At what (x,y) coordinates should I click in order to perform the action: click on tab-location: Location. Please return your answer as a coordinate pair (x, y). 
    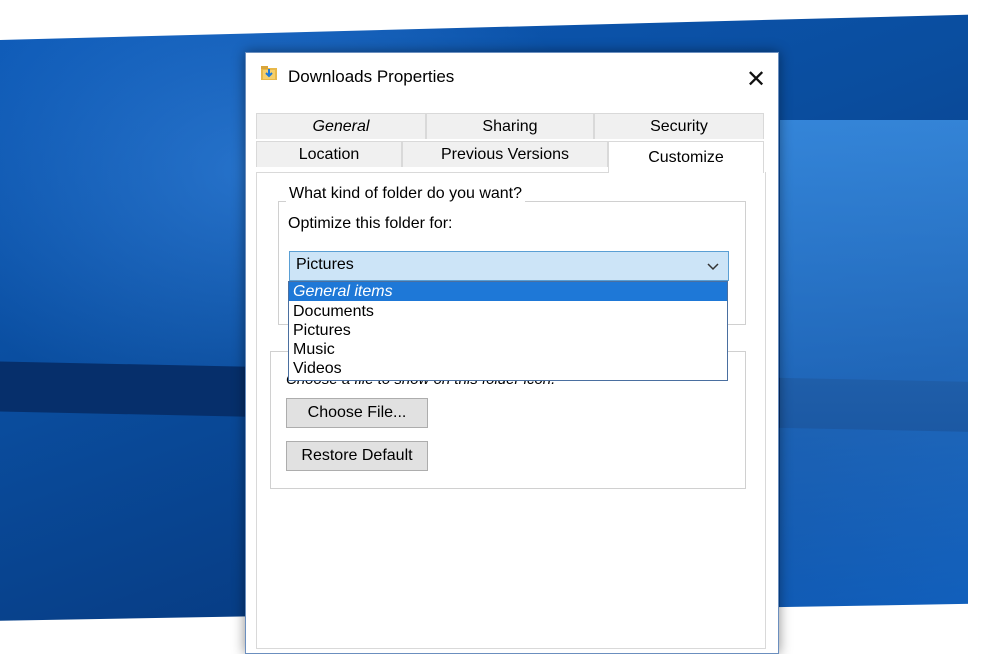
    Looking at the image, I should click on (329, 154).